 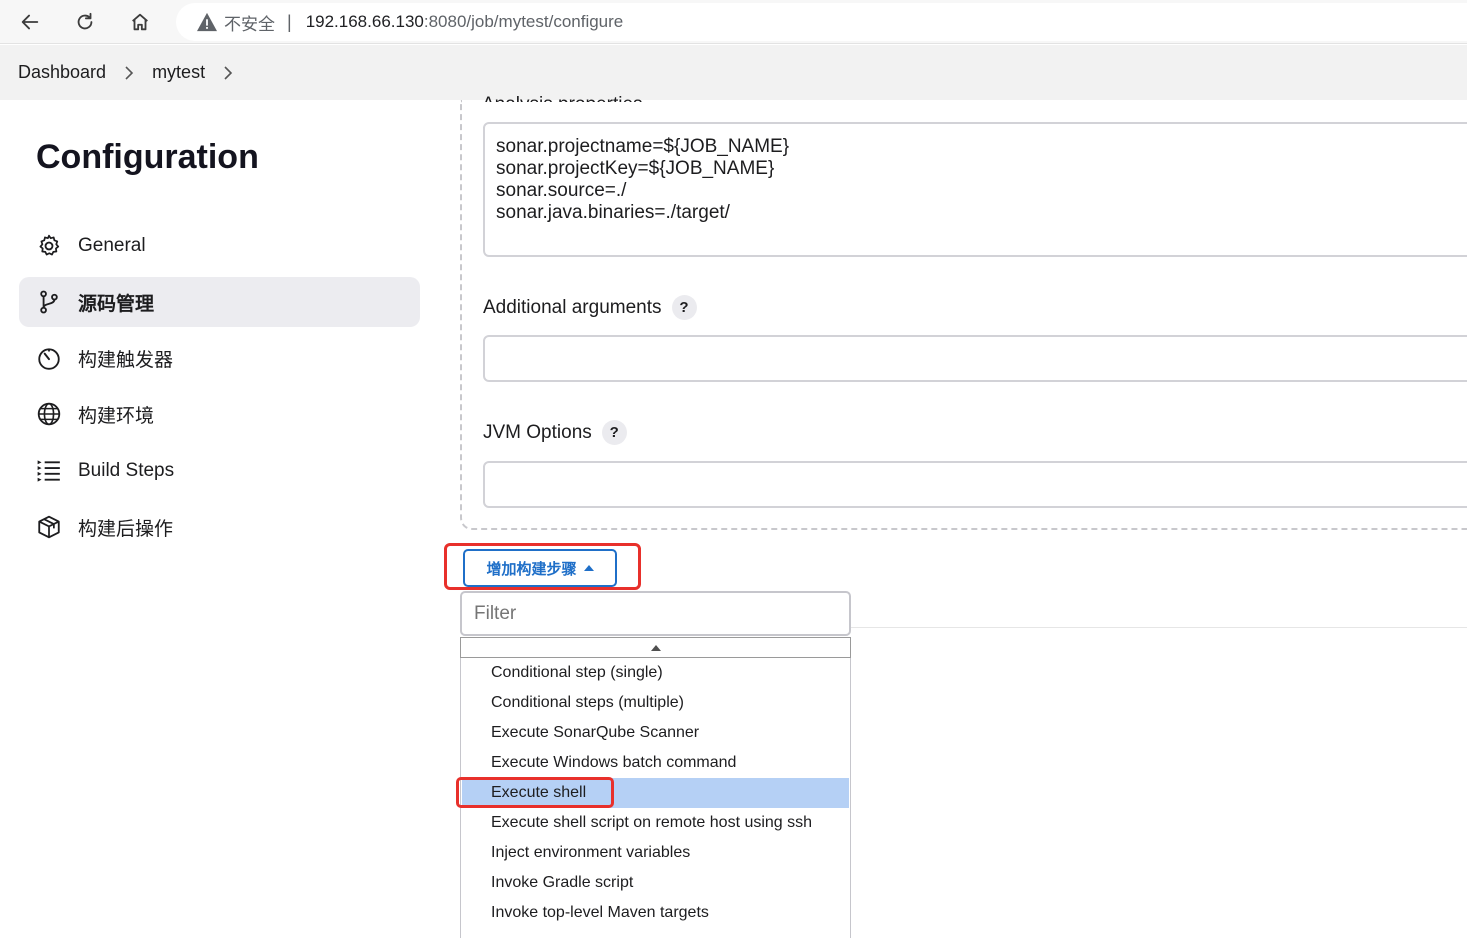 What do you see at coordinates (975, 358) in the screenshot?
I see `additional-arguments-input` at bounding box center [975, 358].